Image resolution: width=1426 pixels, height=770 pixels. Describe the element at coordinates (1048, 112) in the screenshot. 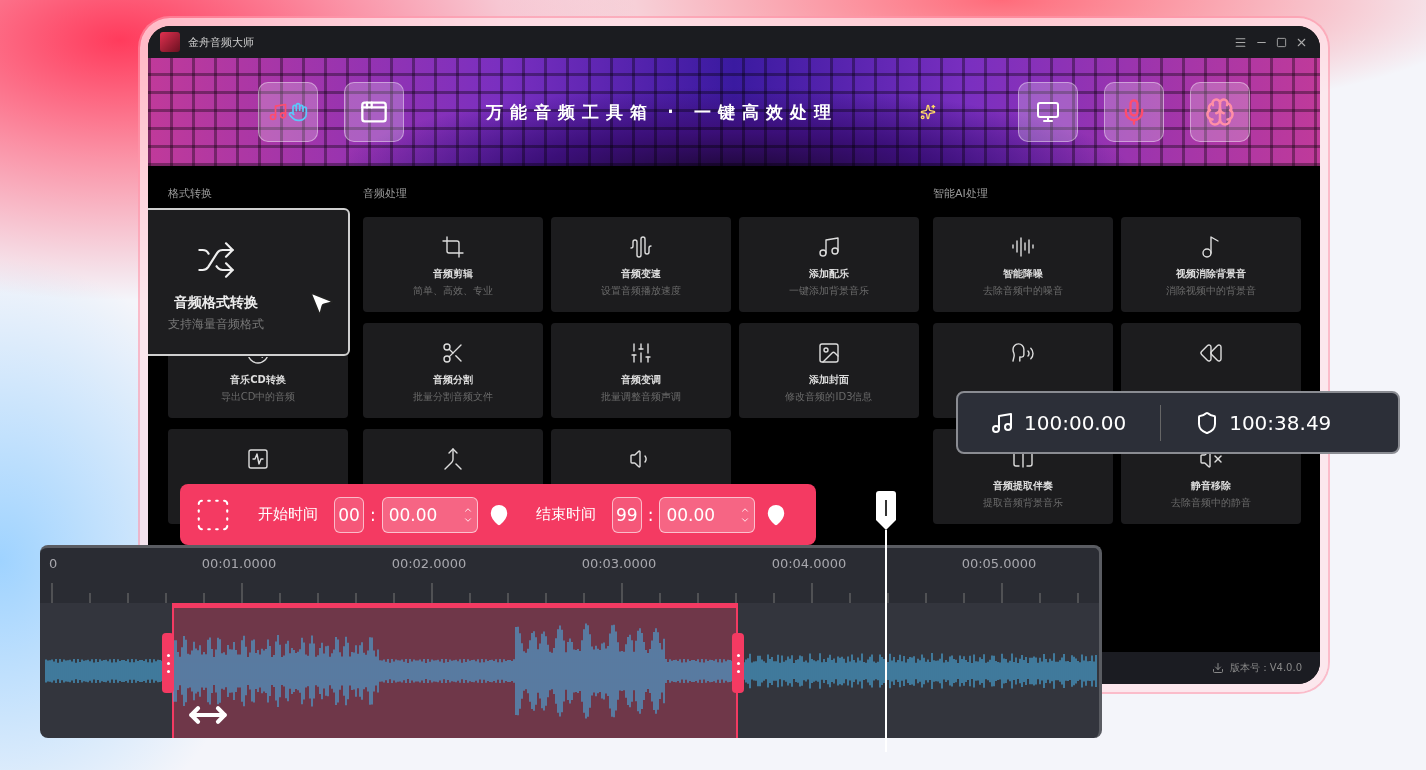

I see `monitor-tile-icon` at that location.